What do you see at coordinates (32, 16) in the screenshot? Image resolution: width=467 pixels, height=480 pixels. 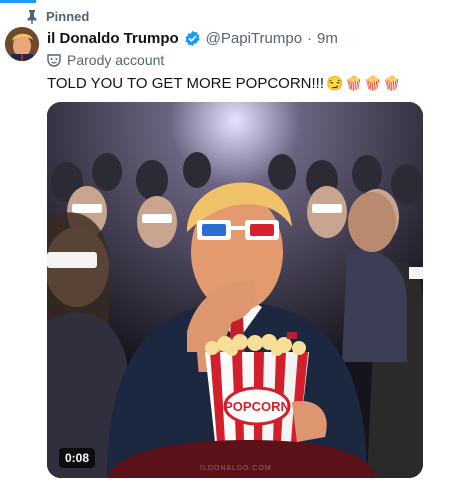 I see `pin-icon` at bounding box center [32, 16].